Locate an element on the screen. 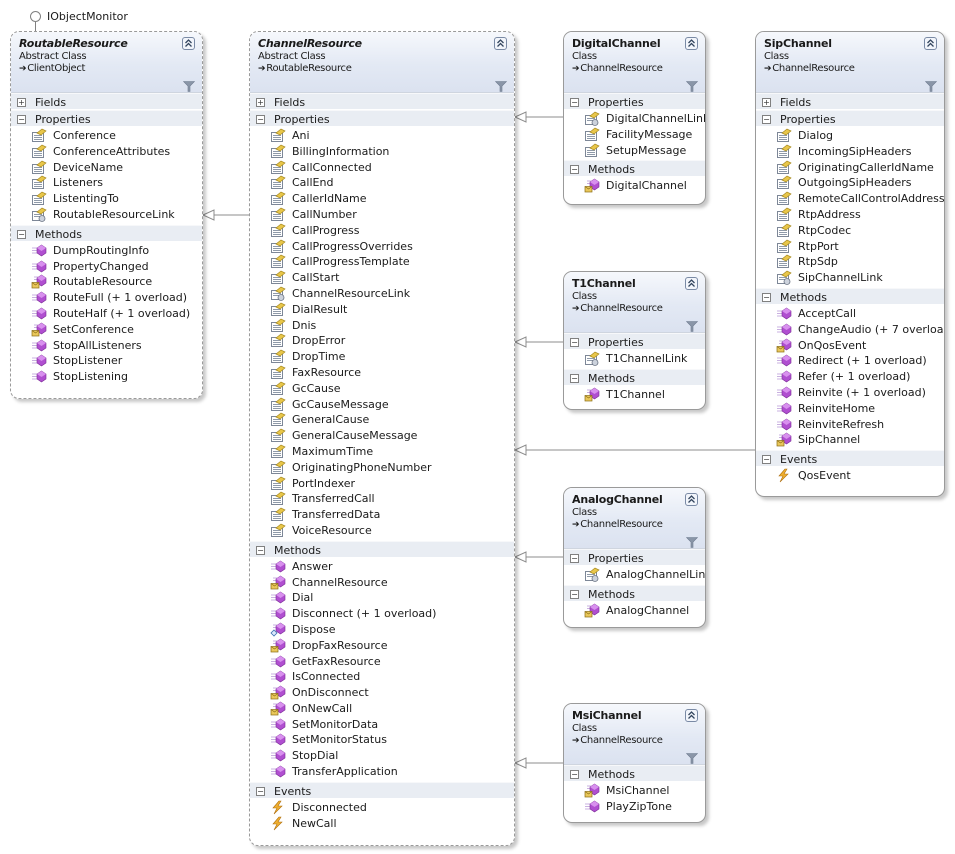  propertie-item: RoutableResourceLink is located at coordinates (106, 215).